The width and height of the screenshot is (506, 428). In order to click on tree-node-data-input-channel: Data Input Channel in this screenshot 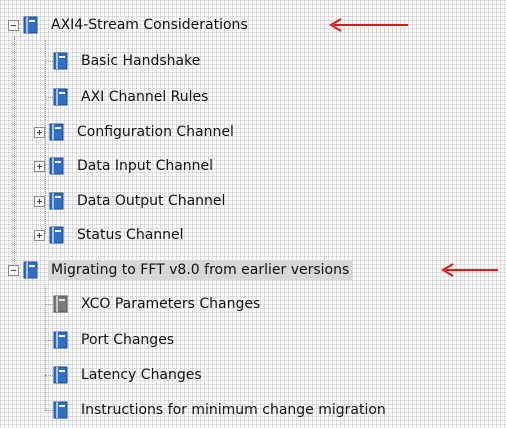, I will do `click(125, 166)`.